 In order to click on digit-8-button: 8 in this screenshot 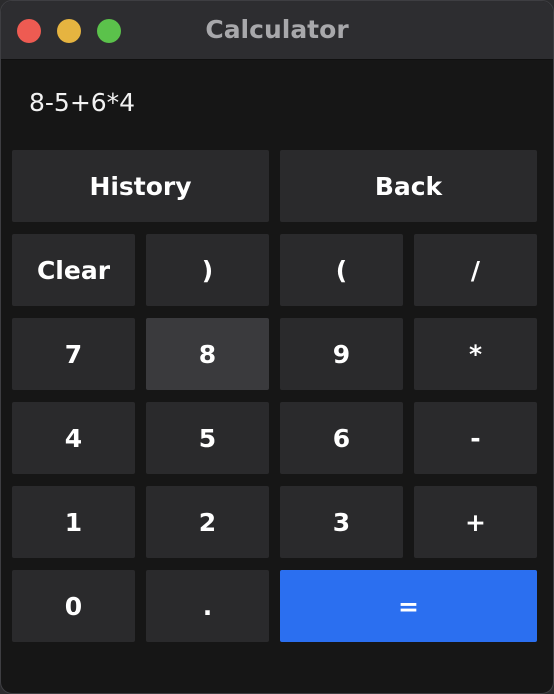, I will do `click(207, 354)`.